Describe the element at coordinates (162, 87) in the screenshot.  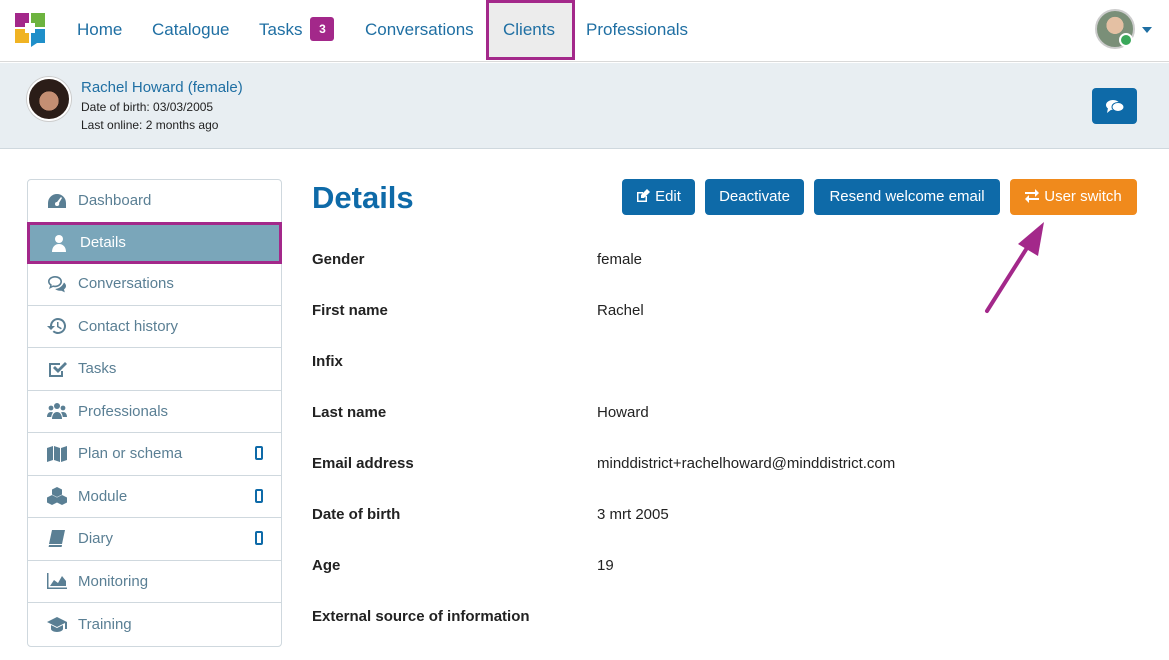
I see `client-name-link: Rachel Howard (female)` at that location.